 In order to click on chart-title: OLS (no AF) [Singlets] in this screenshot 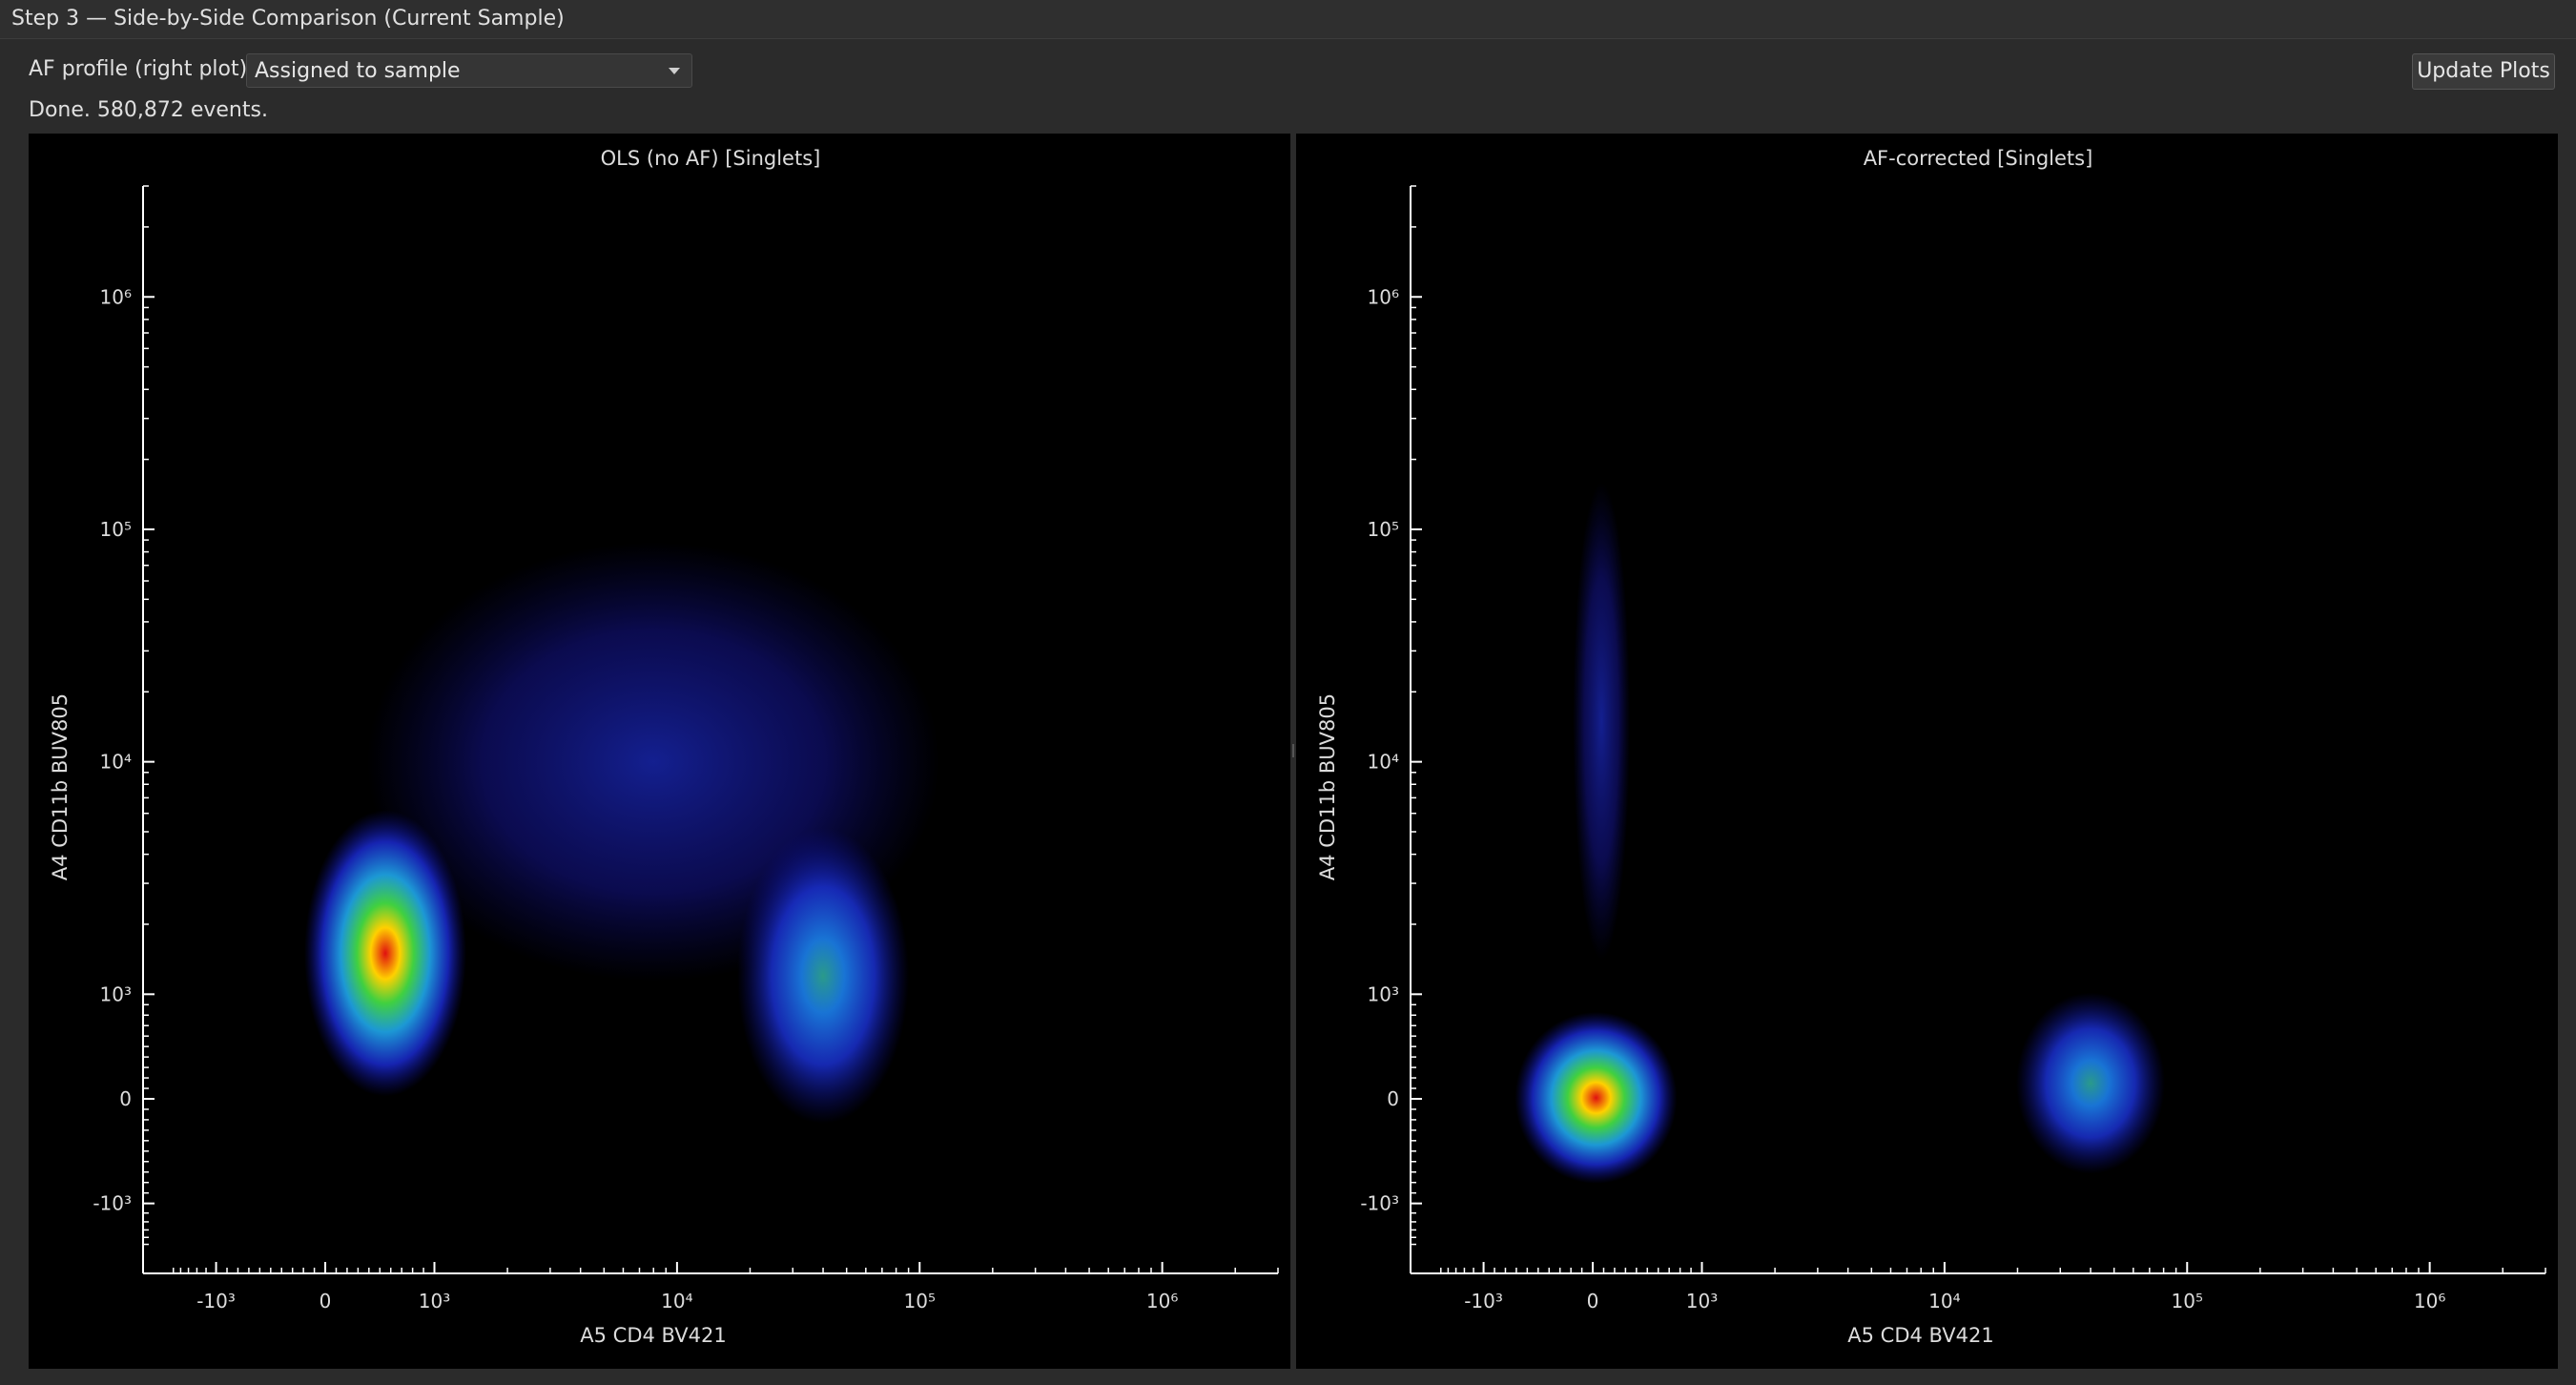, I will do `click(711, 158)`.